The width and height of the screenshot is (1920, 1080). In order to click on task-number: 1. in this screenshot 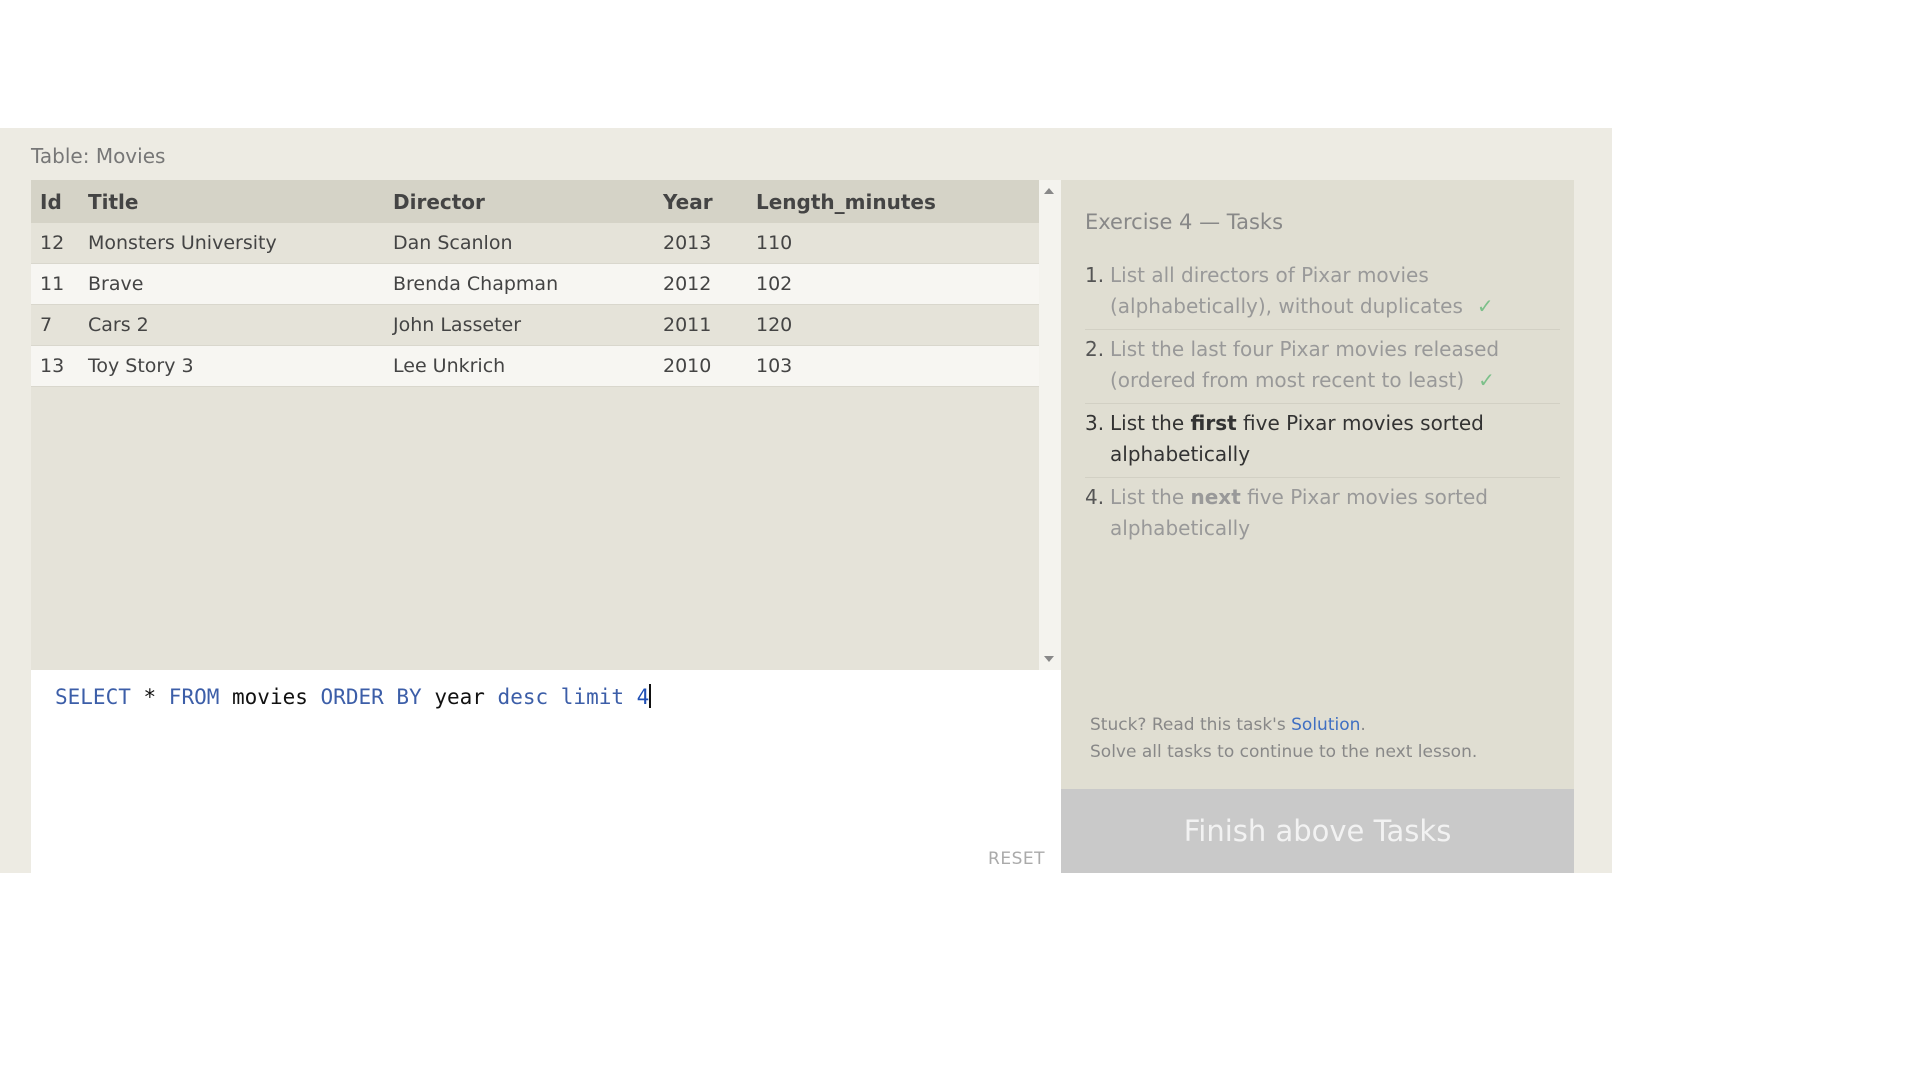, I will do `click(1095, 275)`.